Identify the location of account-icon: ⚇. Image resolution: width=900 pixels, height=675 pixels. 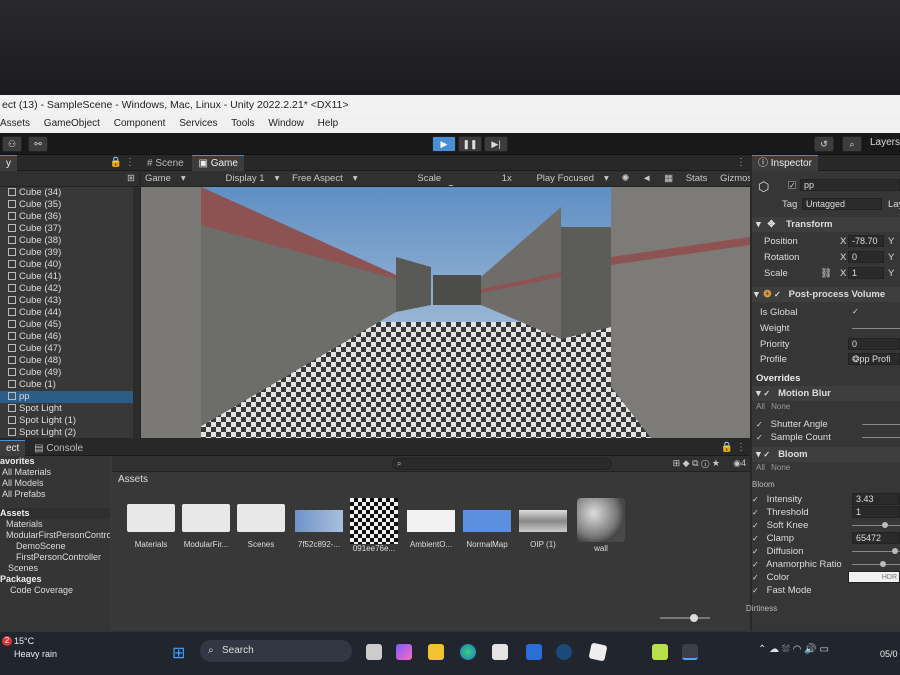
(12, 144).